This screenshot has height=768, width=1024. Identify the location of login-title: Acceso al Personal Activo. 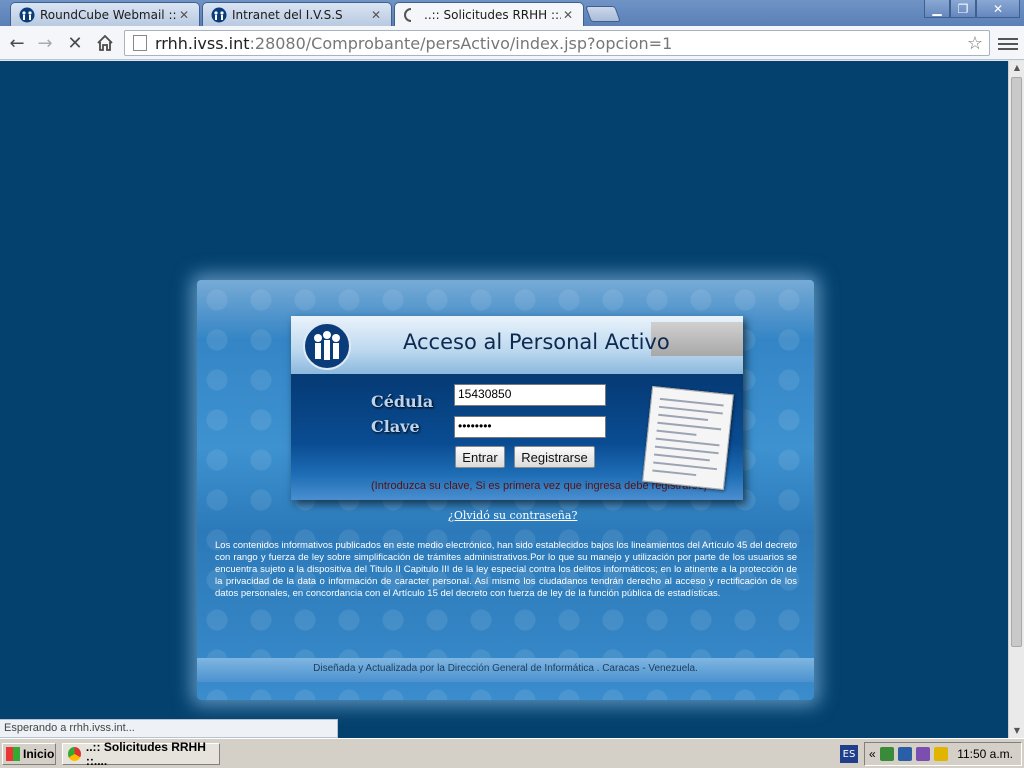
(536, 342).